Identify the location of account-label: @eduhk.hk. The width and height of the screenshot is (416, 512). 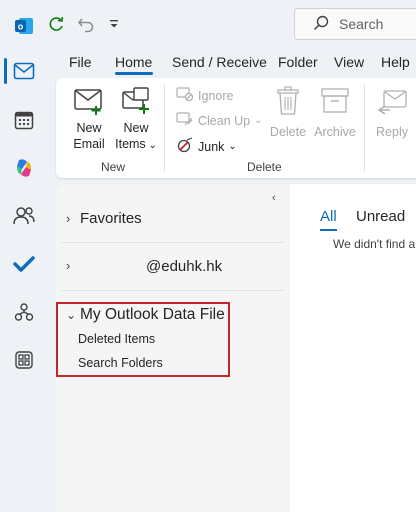
(184, 266).